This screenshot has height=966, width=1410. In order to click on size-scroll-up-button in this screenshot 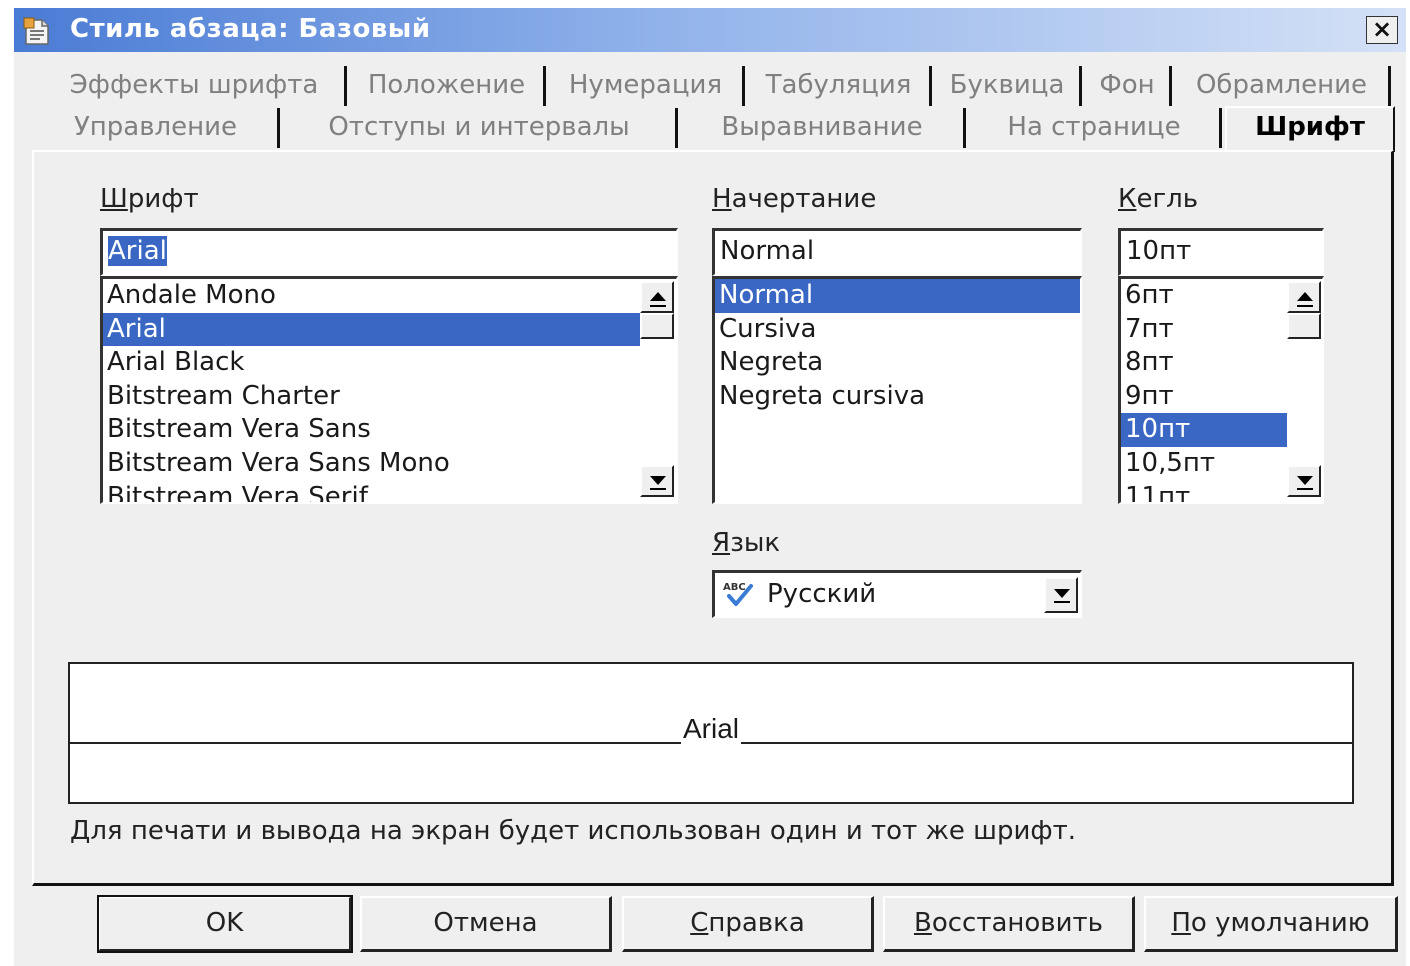, I will do `click(1304, 297)`.